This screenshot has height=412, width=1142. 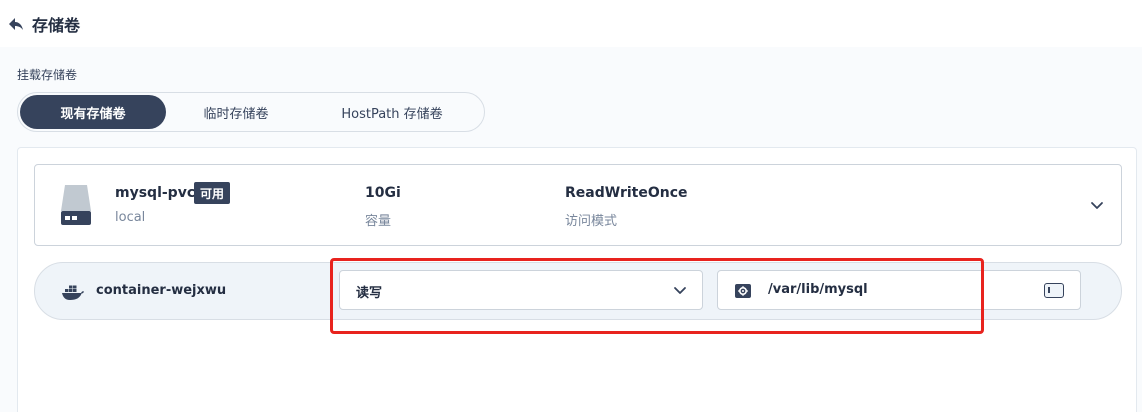 What do you see at coordinates (155, 193) in the screenshot?
I see `volume-name: mysql-pvc` at bounding box center [155, 193].